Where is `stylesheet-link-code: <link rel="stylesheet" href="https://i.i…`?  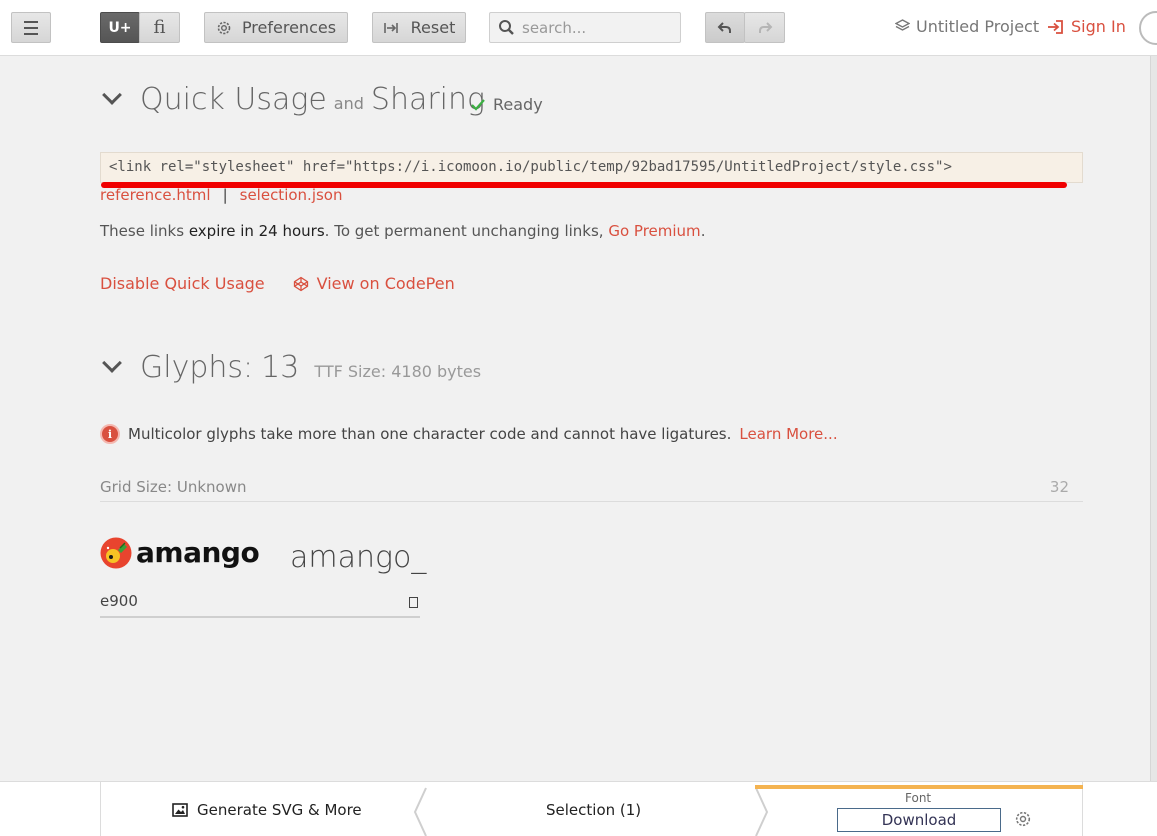 stylesheet-link-code: <link rel="stylesheet" href="https://i.i… is located at coordinates (591, 167).